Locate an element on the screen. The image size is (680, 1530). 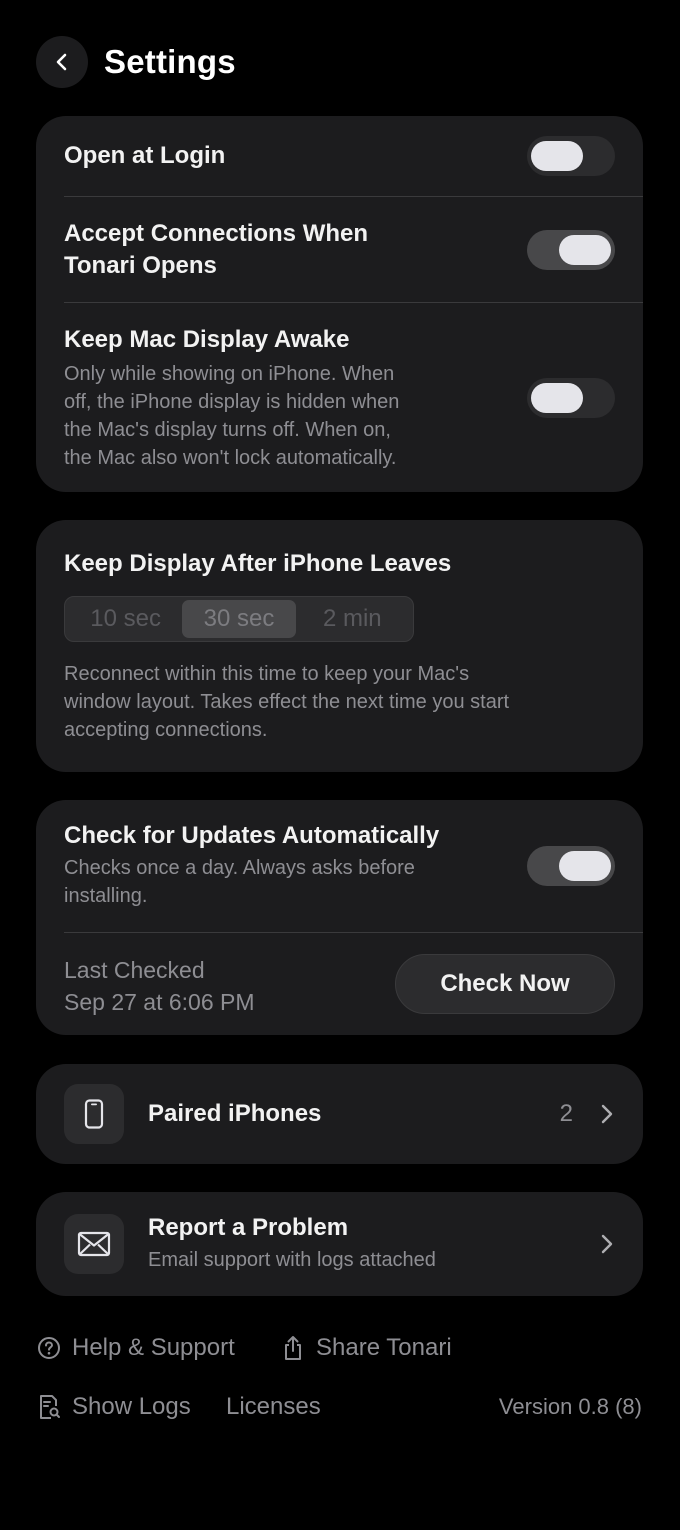
segment-10-sec: 10 sec is located at coordinates (125, 619).